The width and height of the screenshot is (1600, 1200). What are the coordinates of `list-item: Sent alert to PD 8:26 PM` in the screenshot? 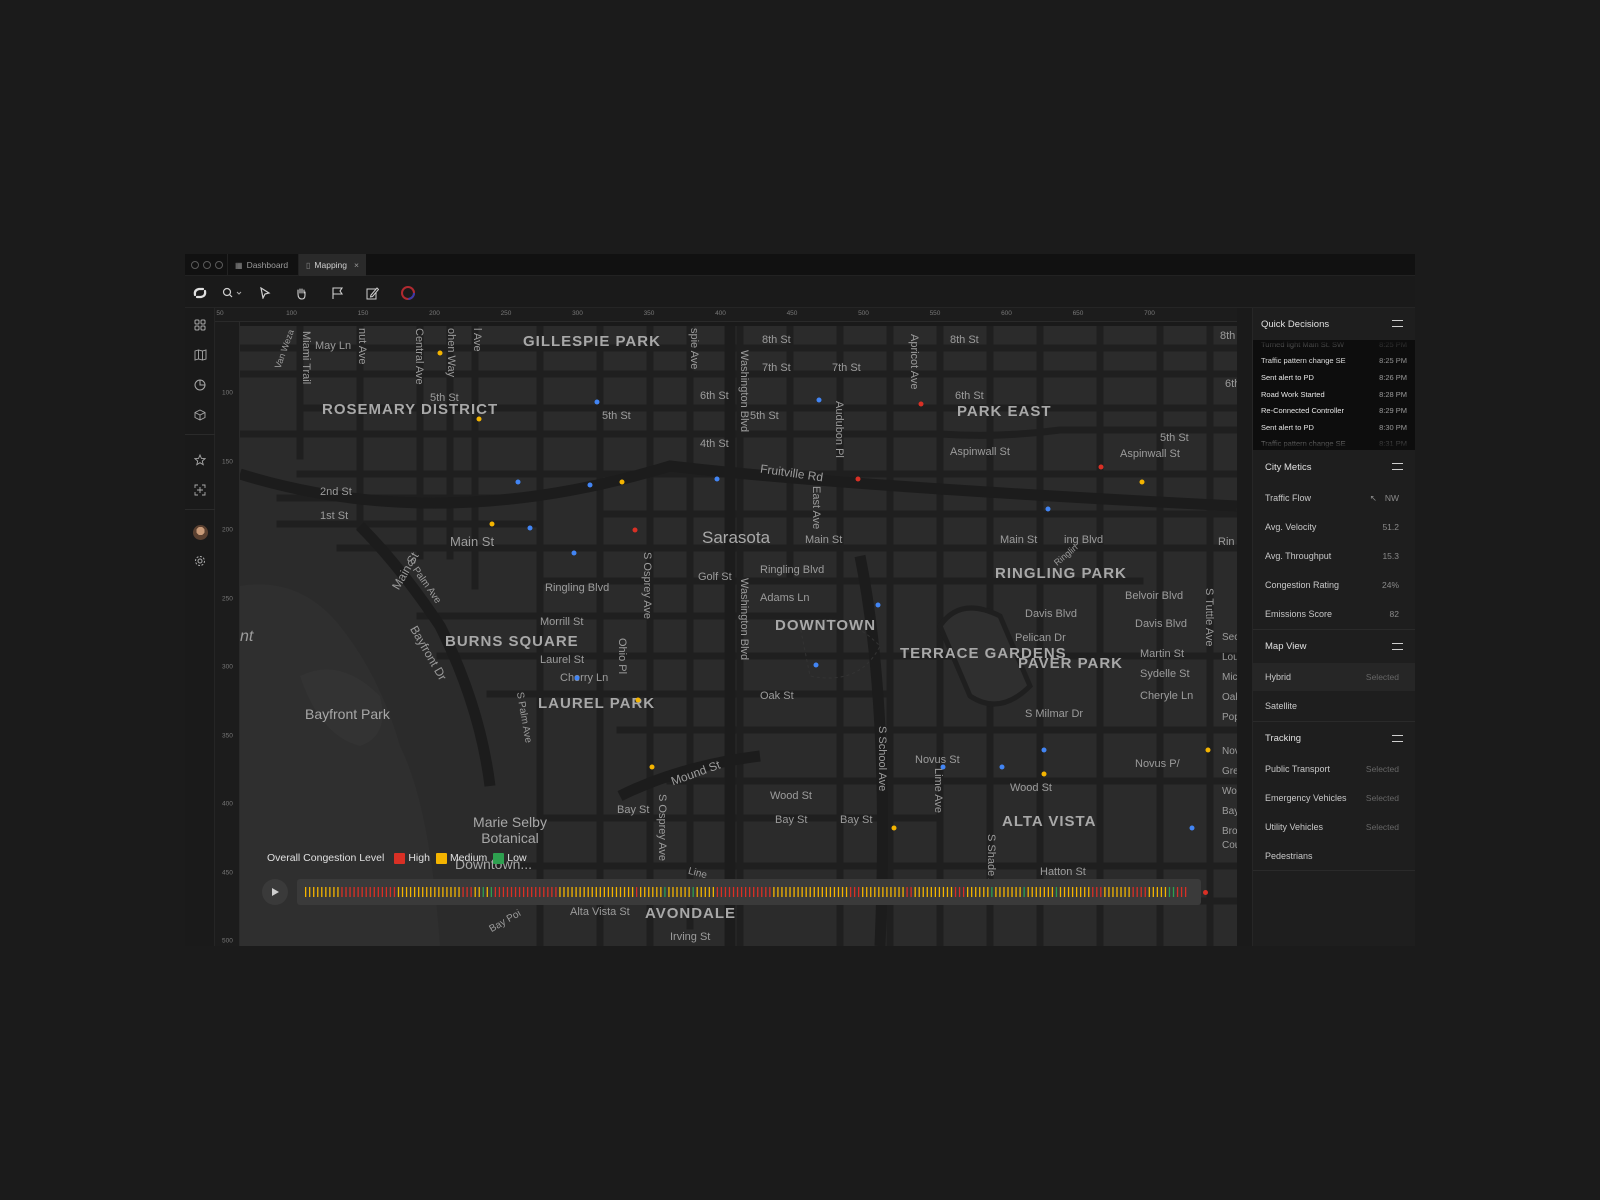 It's located at (1334, 377).